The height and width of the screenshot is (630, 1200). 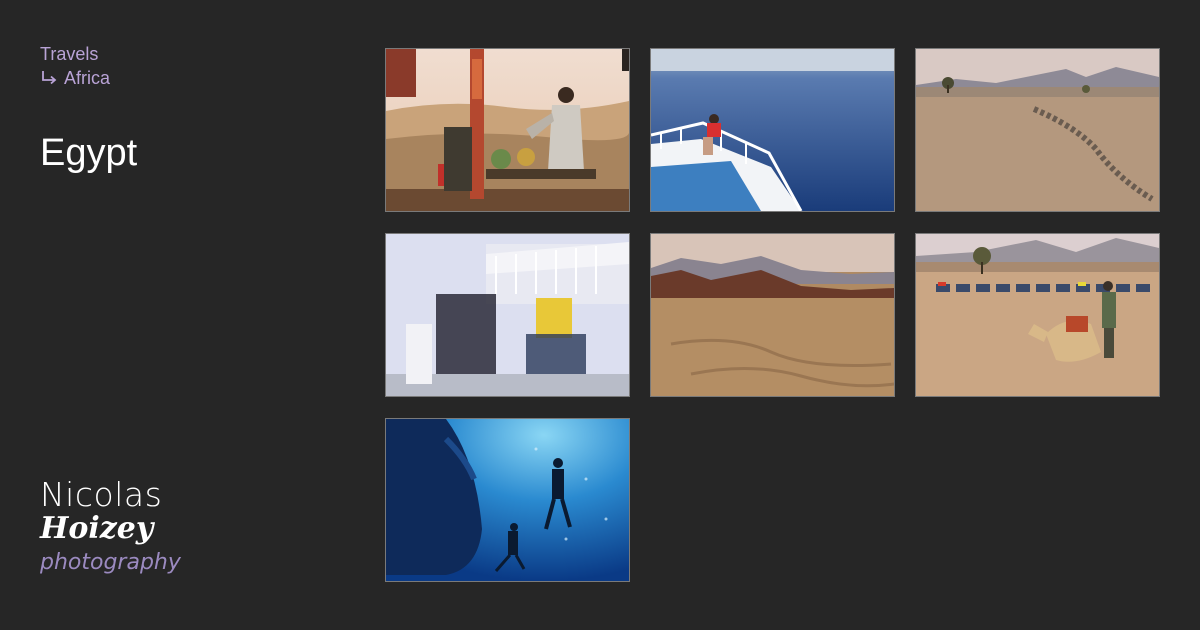 I want to click on breadcrumb: Travels Africa, so click(x=75, y=66).